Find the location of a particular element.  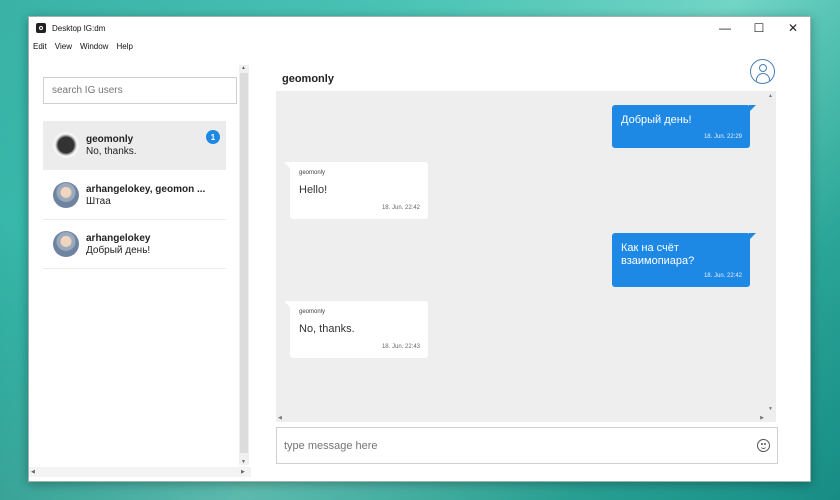

message-bubble-outgoing: Как на счёт взаимопиара? 18. Jun. 22:42 is located at coordinates (684, 260).